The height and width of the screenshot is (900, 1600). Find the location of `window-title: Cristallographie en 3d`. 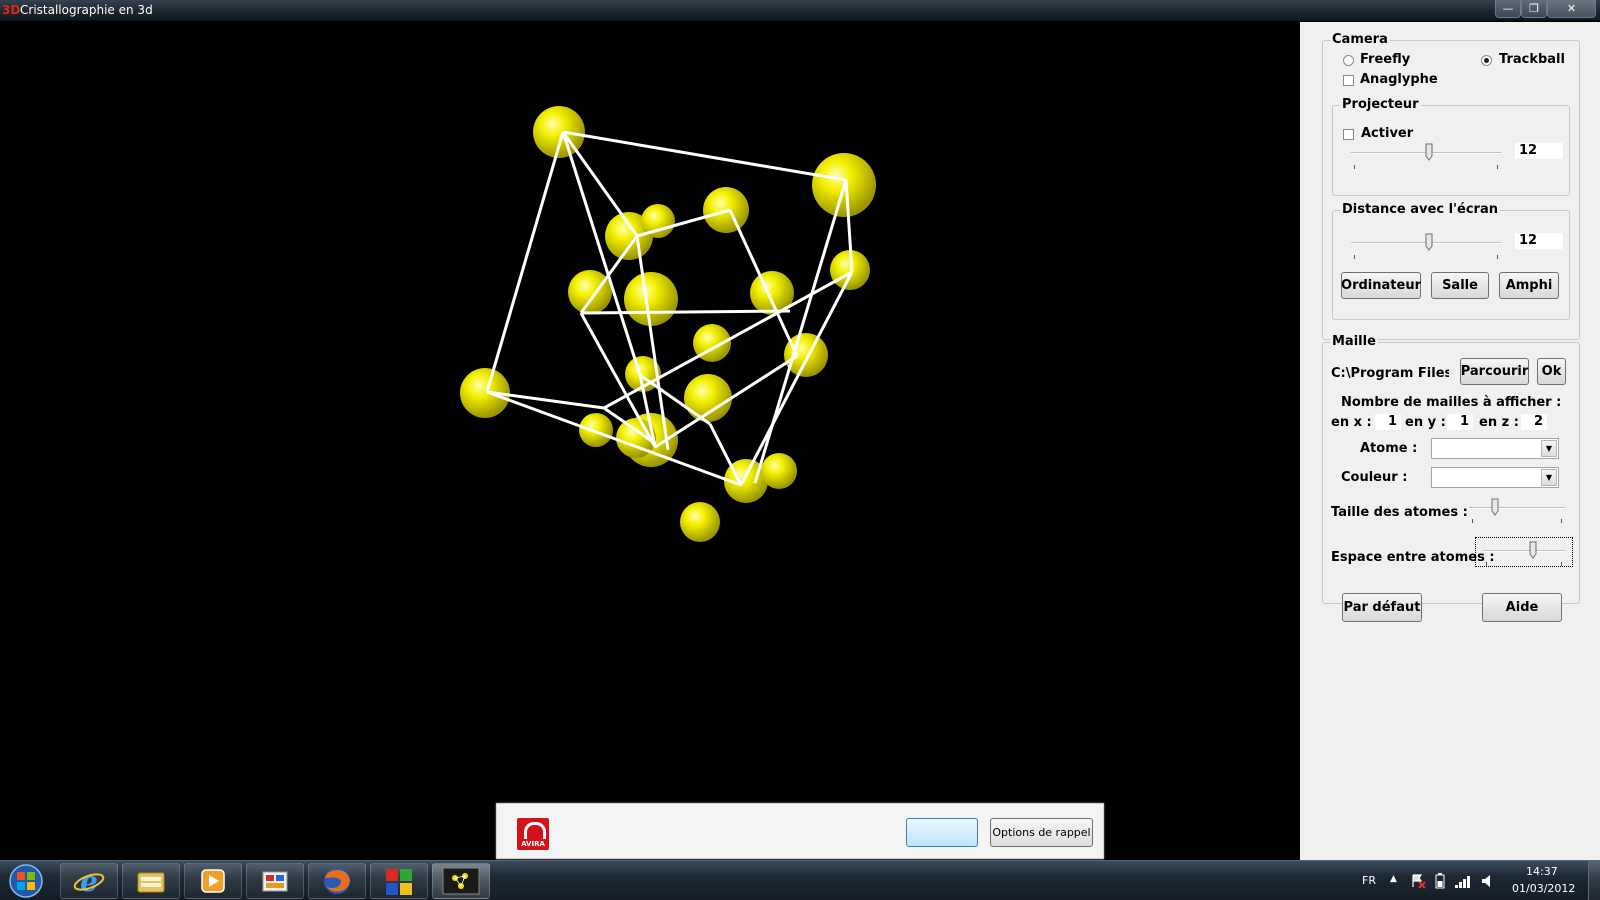

window-title: Cristallographie en 3d is located at coordinates (86, 10).